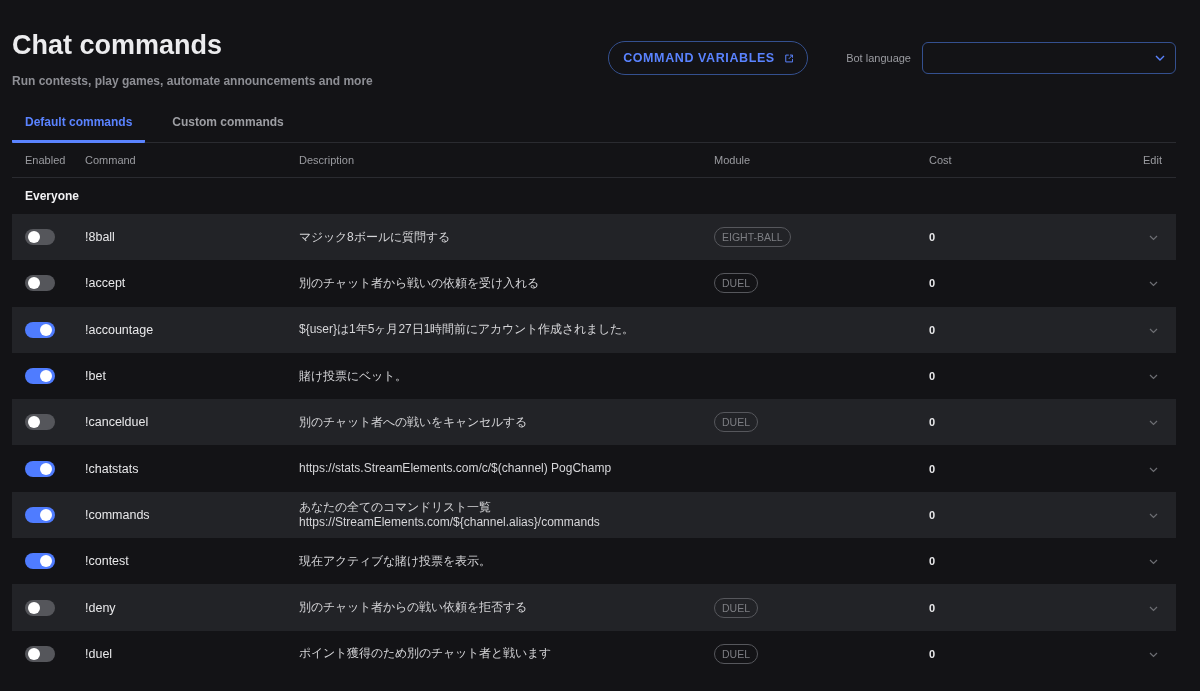 The width and height of the screenshot is (1200, 691). Describe the element at coordinates (941, 160) in the screenshot. I see `column-header: Cost` at that location.